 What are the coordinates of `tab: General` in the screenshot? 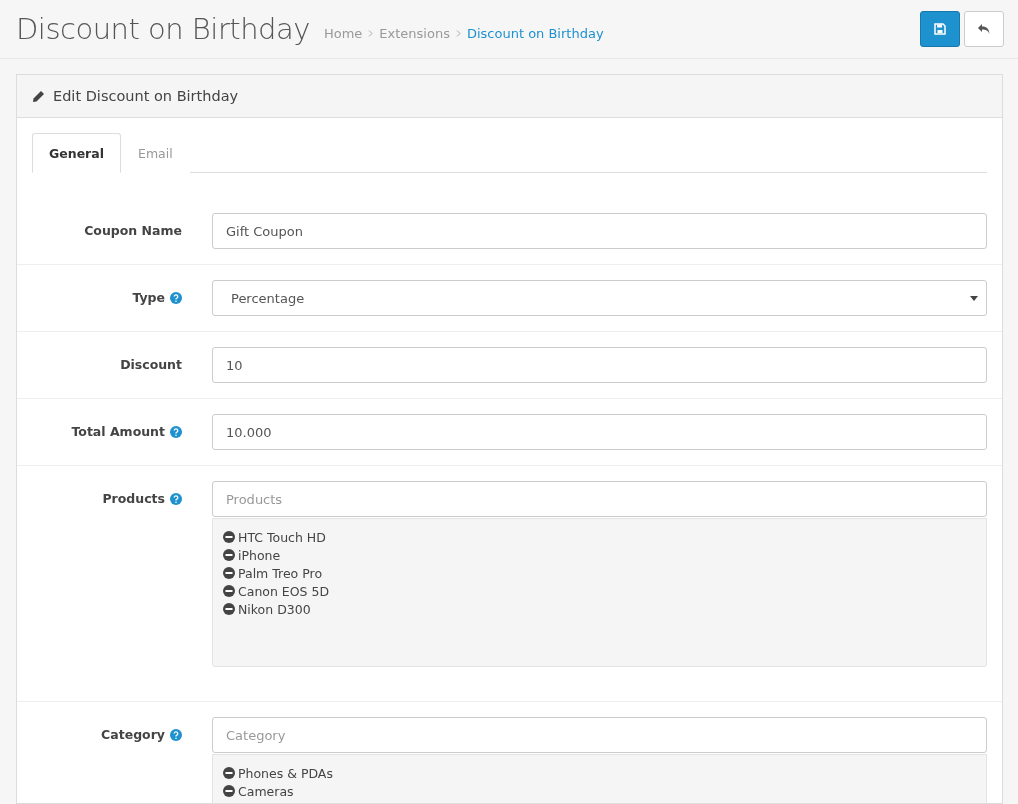 It's located at (76, 153).